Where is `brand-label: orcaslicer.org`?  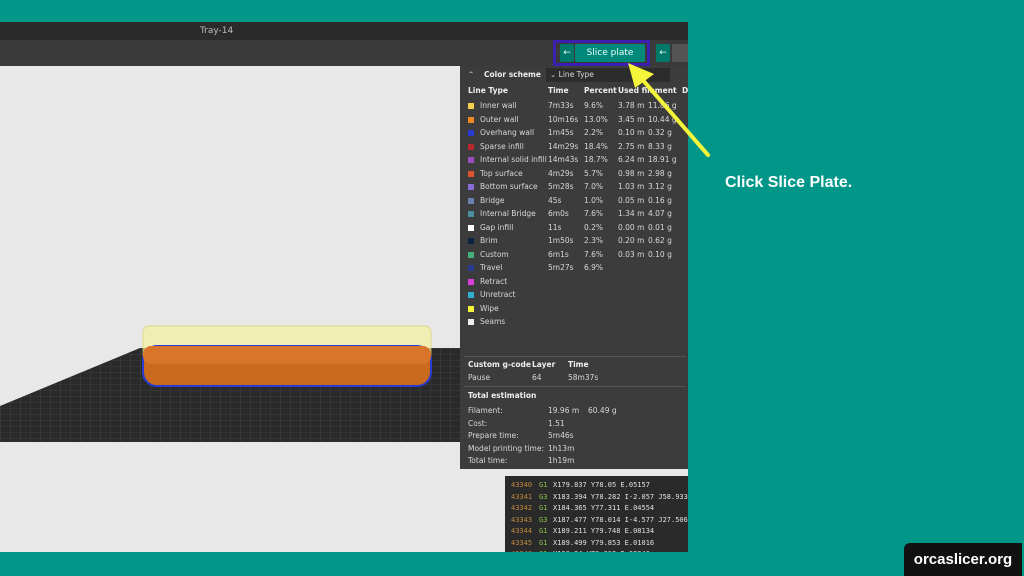 brand-label: orcaslicer.org is located at coordinates (963, 559).